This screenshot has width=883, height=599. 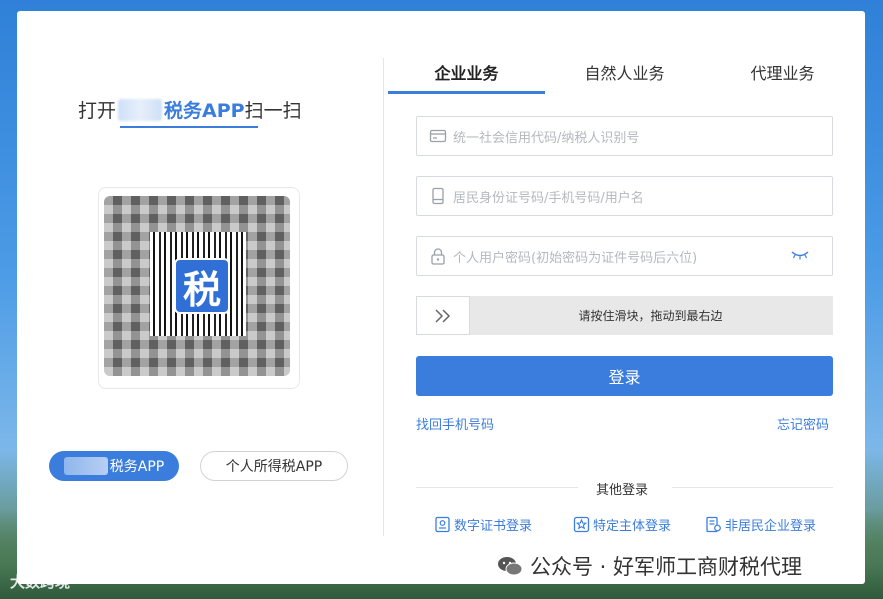 I want to click on digital-certificate-login: 数字证书登录, so click(x=483, y=524).